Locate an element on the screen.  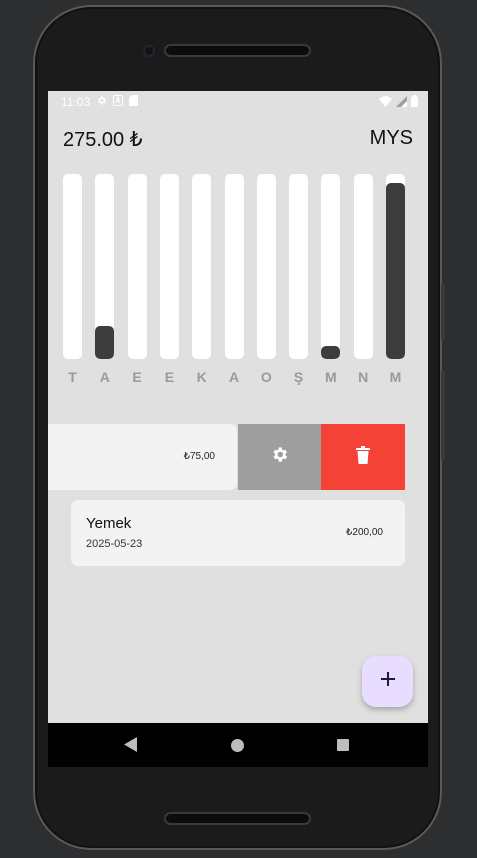
bar-label: O is located at coordinates (266, 377).